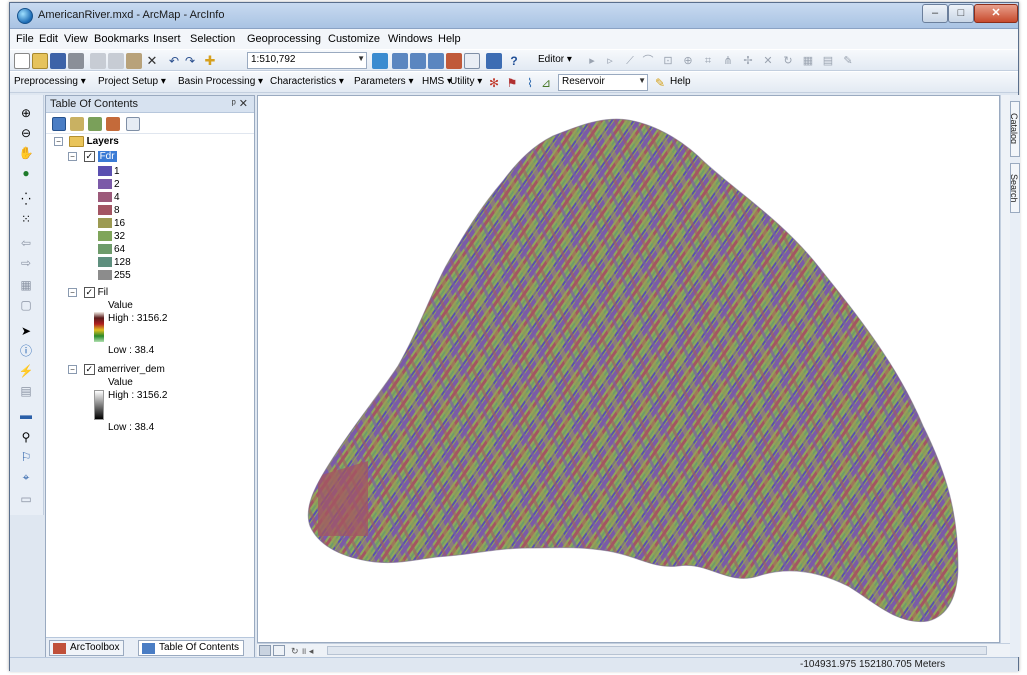 The height and width of the screenshot is (675, 1027). What do you see at coordinates (26, 477) in the screenshot?
I see `go-to-xy-icon: ⌖` at bounding box center [26, 477].